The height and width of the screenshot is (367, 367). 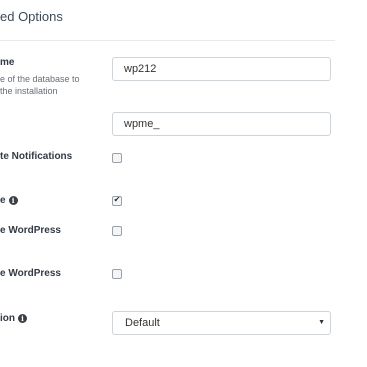 What do you see at coordinates (221, 124) in the screenshot?
I see `table-prefix-input` at bounding box center [221, 124].